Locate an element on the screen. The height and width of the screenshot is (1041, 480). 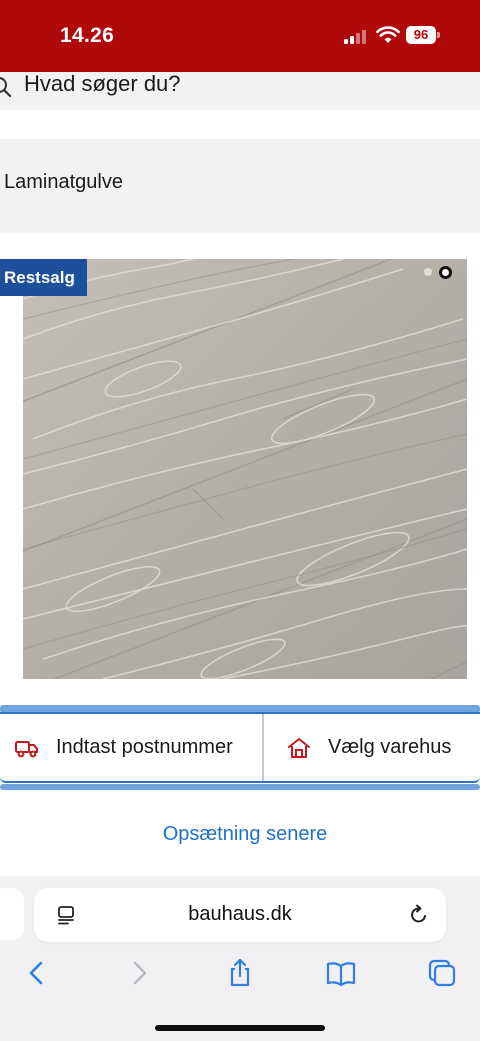
home-indicator is located at coordinates (240, 1028).